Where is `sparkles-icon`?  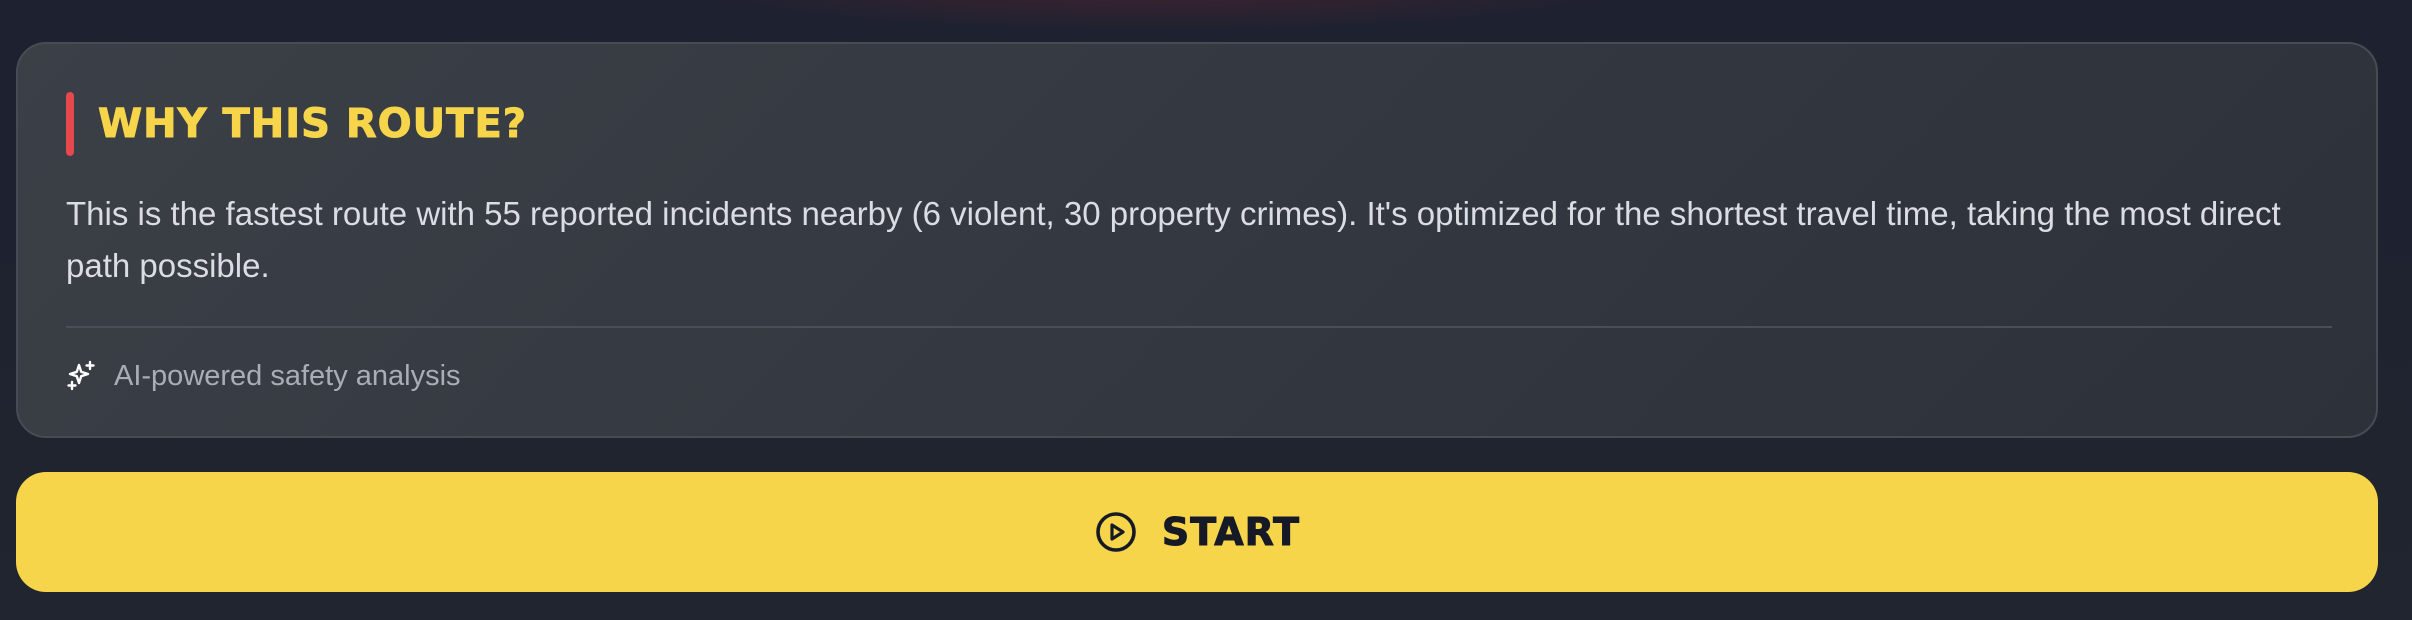 sparkles-icon is located at coordinates (82, 376).